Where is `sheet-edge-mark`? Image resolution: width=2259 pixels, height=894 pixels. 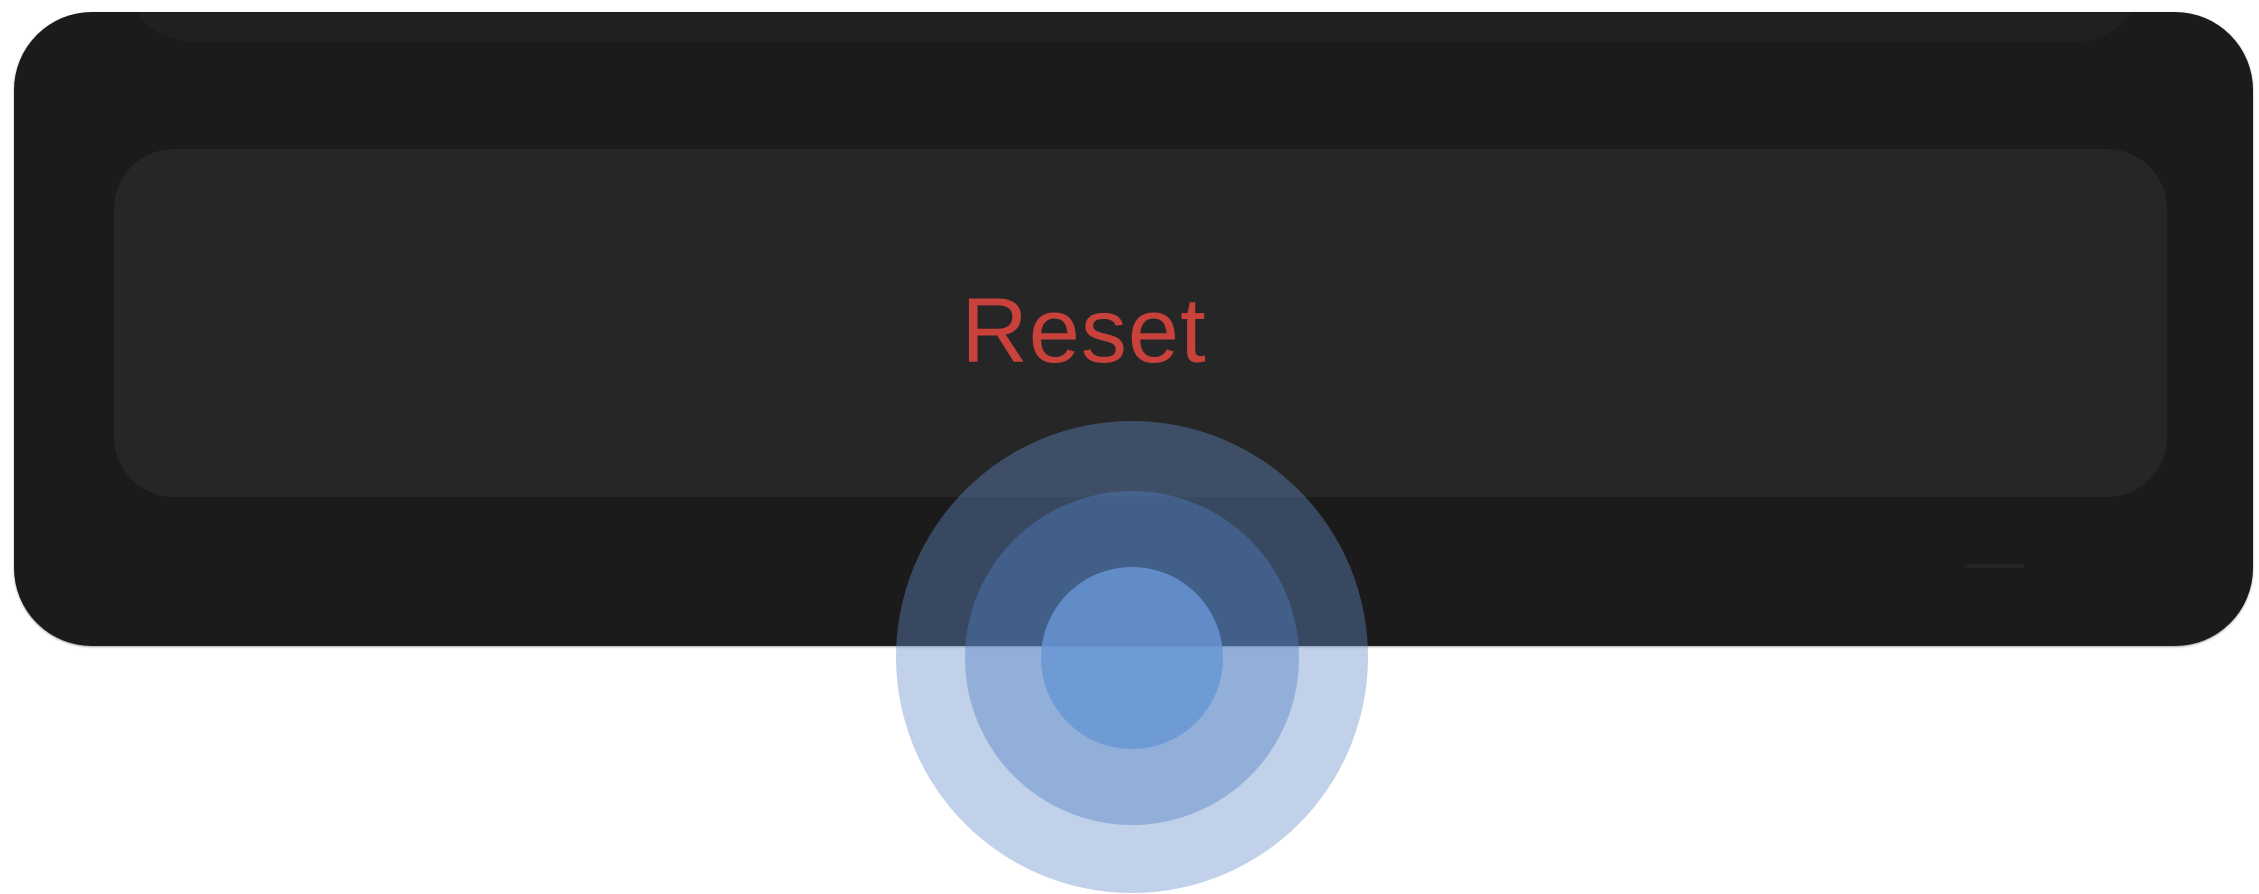
sheet-edge-mark is located at coordinates (1994, 566).